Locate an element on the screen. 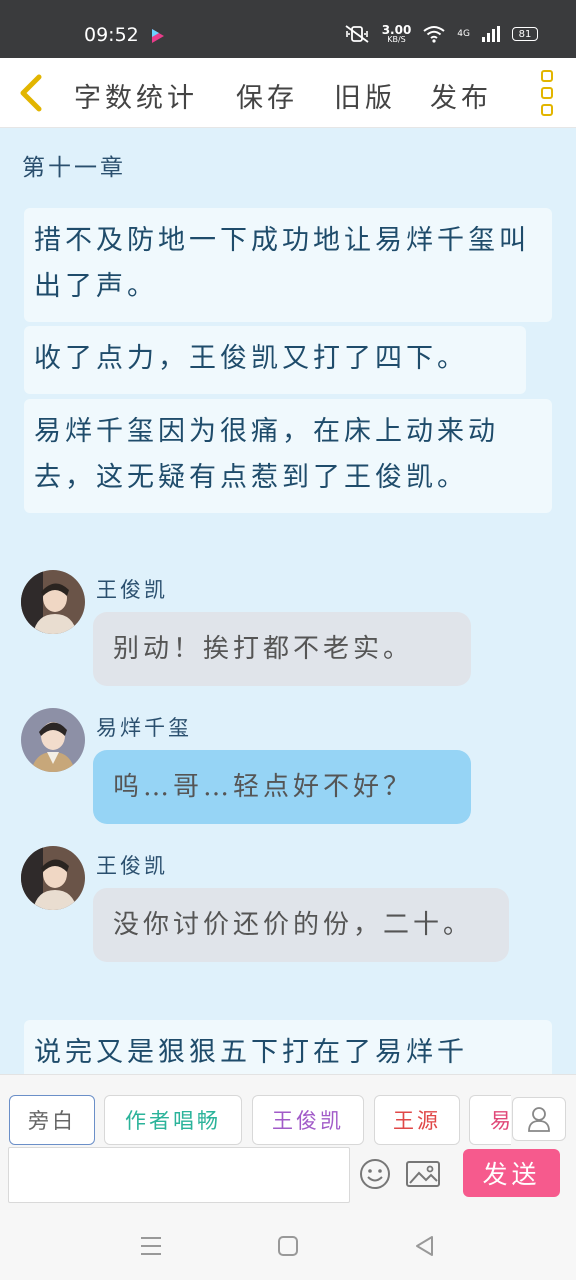  editor-toolbar: 字数统计 保存 旧版 发布 is located at coordinates (288, 93).